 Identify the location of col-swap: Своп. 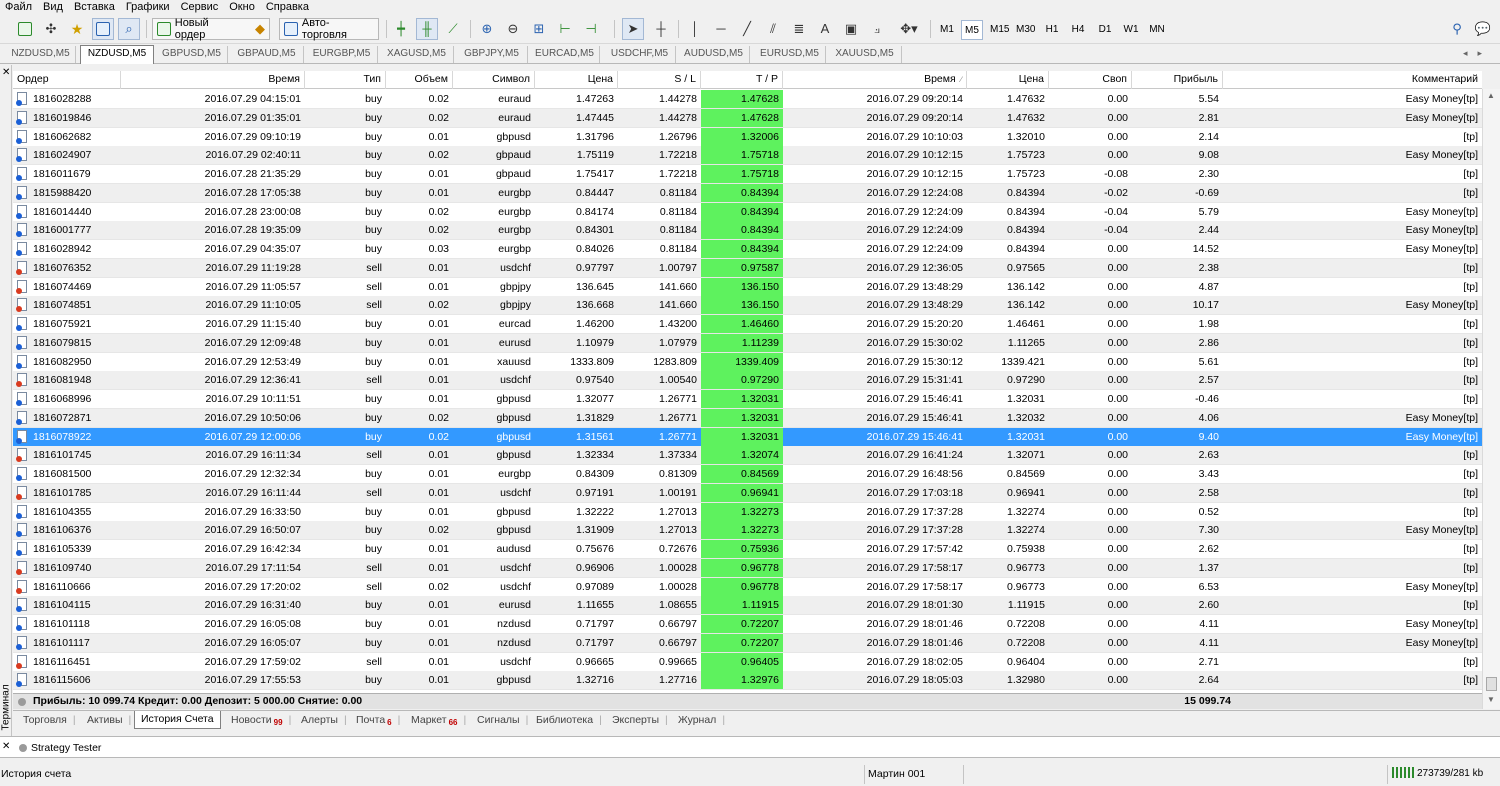
(1090, 80).